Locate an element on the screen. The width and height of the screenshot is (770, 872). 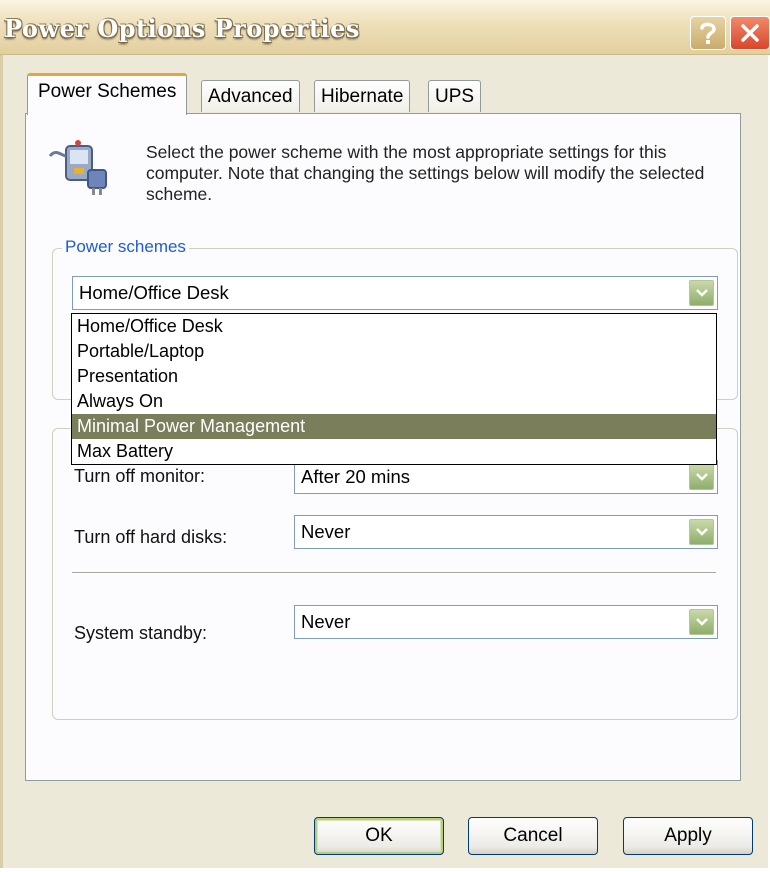
monitor-label: Turn off monitor: is located at coordinates (140, 476).